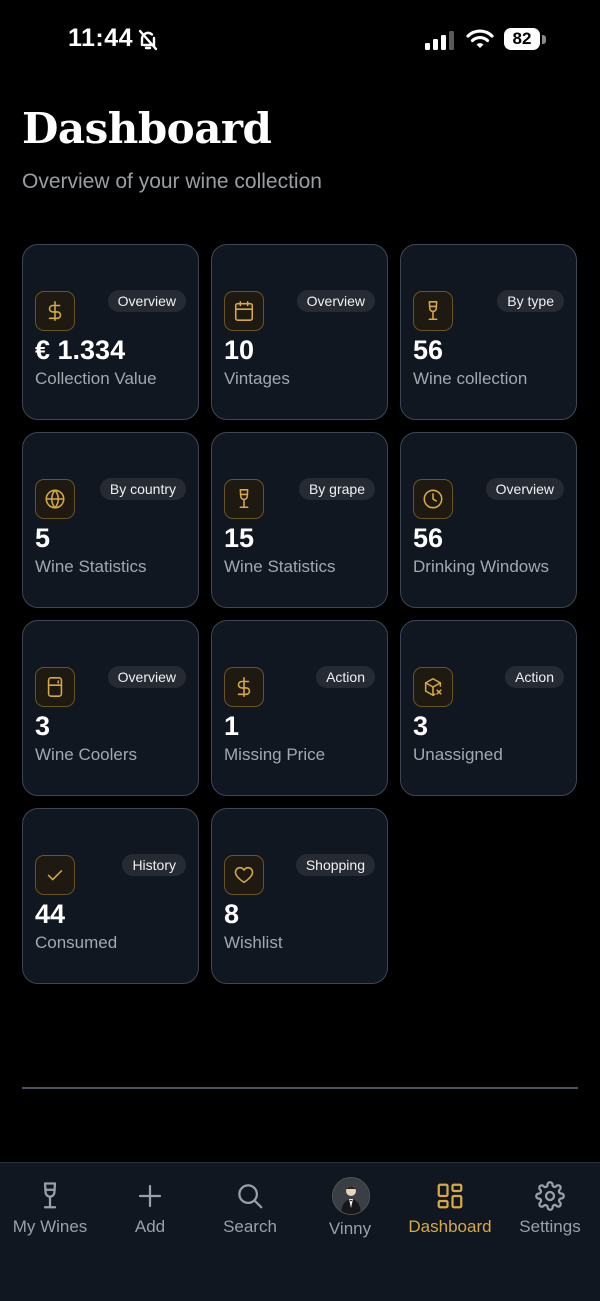  Describe the element at coordinates (232, 726) in the screenshot. I see `card-value: 1` at that location.